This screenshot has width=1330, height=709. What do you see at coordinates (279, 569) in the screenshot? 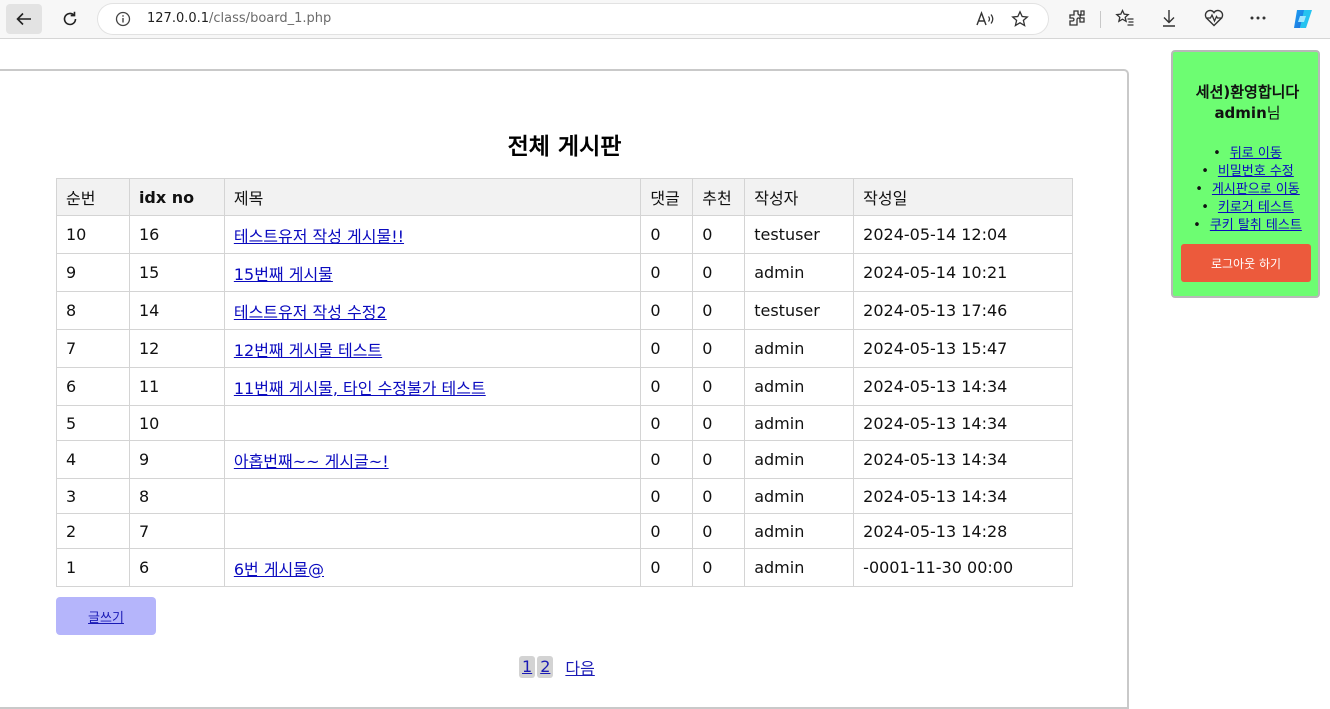
I see `post-title-link: 6번 게시물@` at bounding box center [279, 569].